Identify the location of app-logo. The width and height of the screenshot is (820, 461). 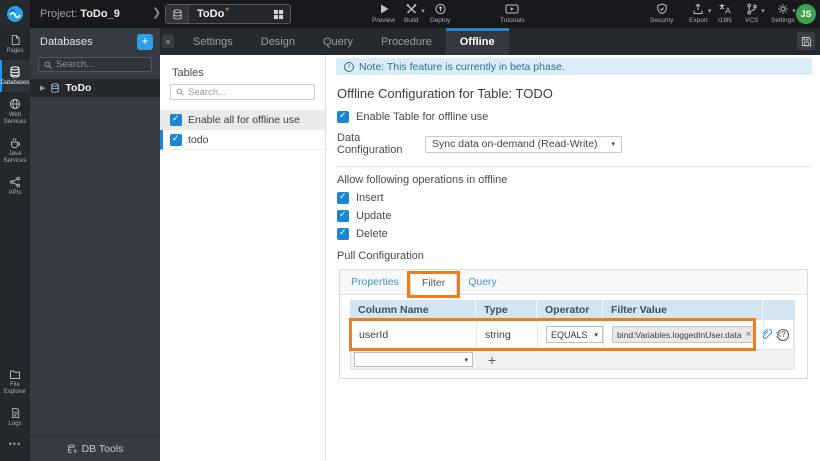
(15, 14).